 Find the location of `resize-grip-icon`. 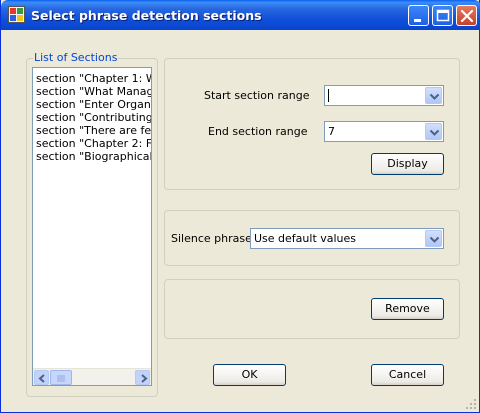

resize-grip-icon is located at coordinates (471, 404).